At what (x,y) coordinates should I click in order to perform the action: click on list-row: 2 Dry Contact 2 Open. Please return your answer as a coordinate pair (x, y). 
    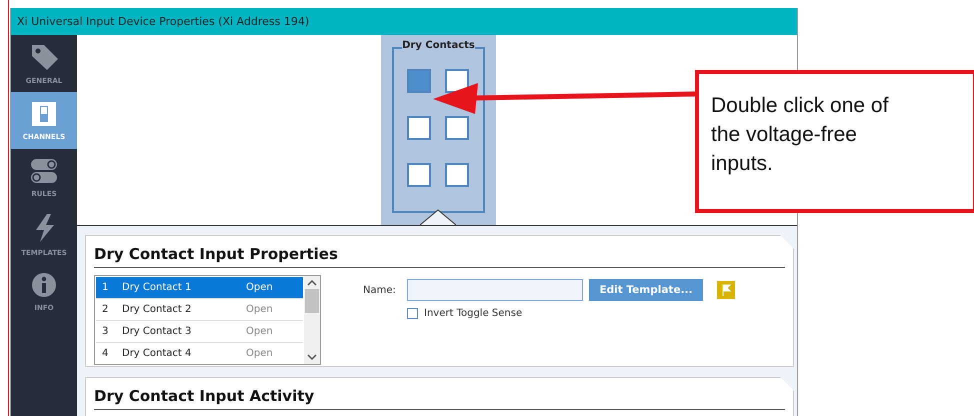
    Looking at the image, I should click on (199, 310).